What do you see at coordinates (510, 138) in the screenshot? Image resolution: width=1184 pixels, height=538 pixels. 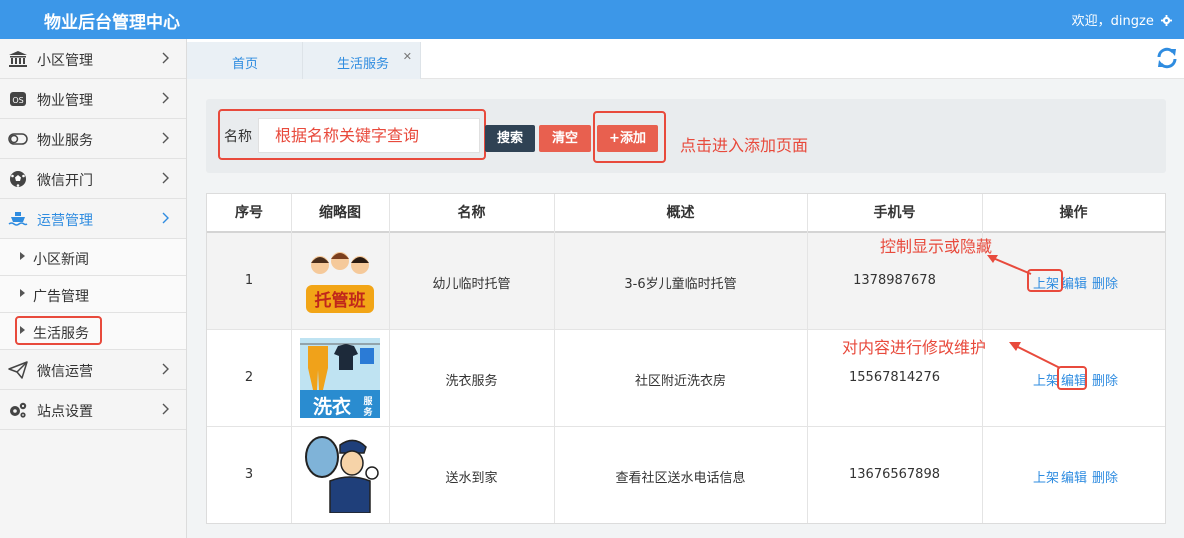 I see `search-button: 搜索` at bounding box center [510, 138].